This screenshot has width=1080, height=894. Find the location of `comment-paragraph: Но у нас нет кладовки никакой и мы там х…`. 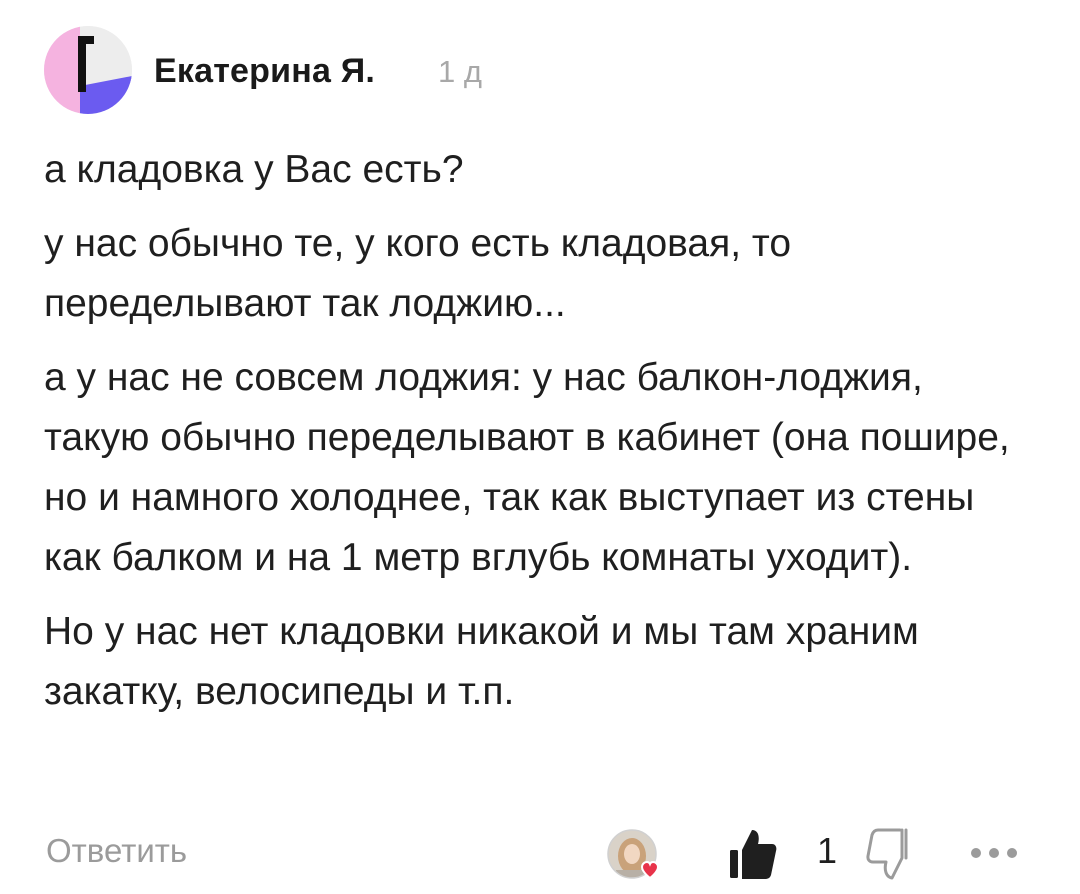

comment-paragraph: Но у нас нет кладовки никакой и мы там х… is located at coordinates (481, 661).